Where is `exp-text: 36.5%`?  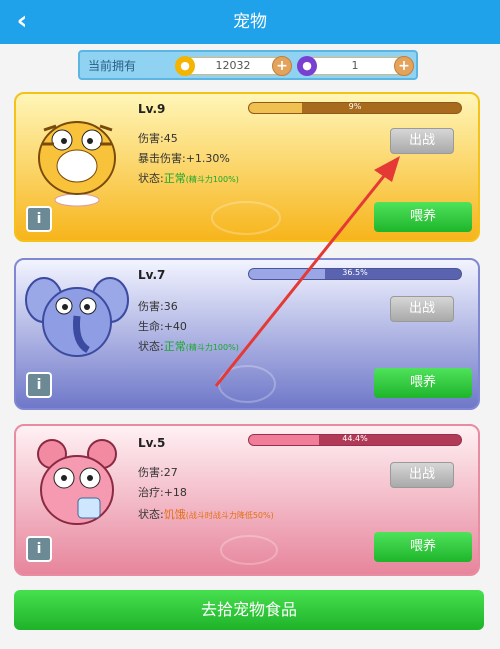
exp-text: 36.5% is located at coordinates (355, 272).